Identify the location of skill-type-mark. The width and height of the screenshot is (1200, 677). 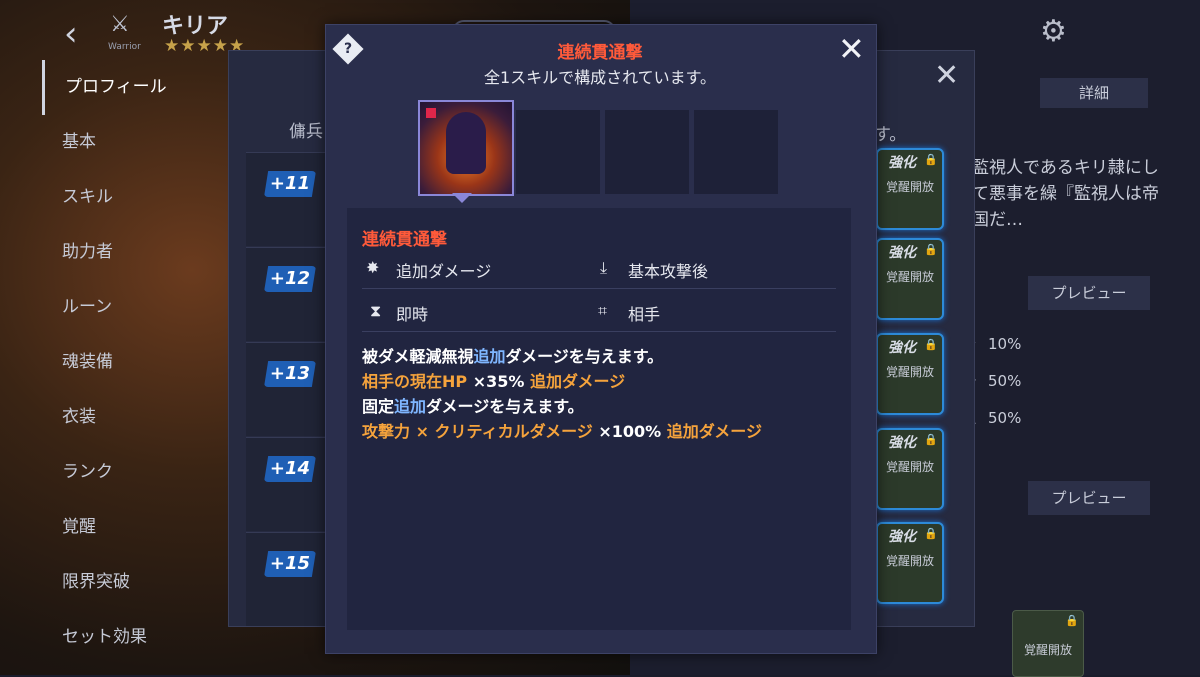
(431, 113).